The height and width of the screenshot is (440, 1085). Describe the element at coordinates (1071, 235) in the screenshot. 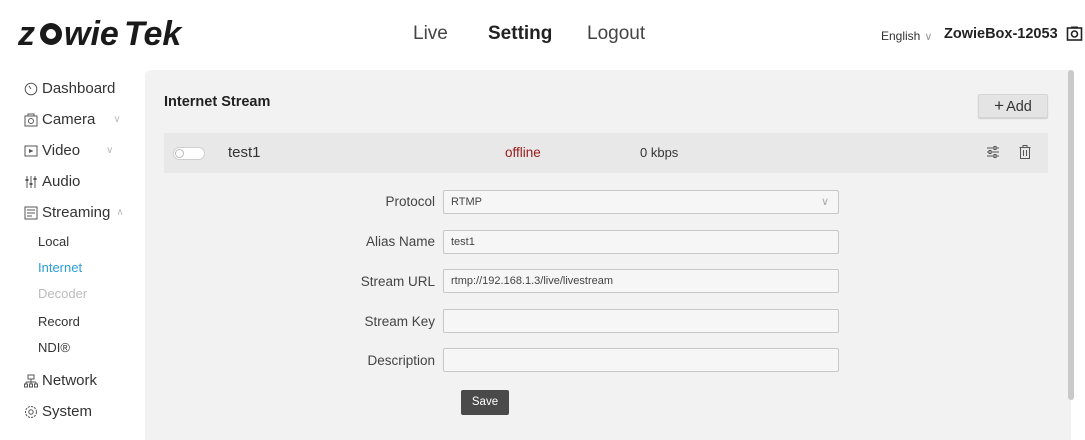

I see `scrollbar` at that location.